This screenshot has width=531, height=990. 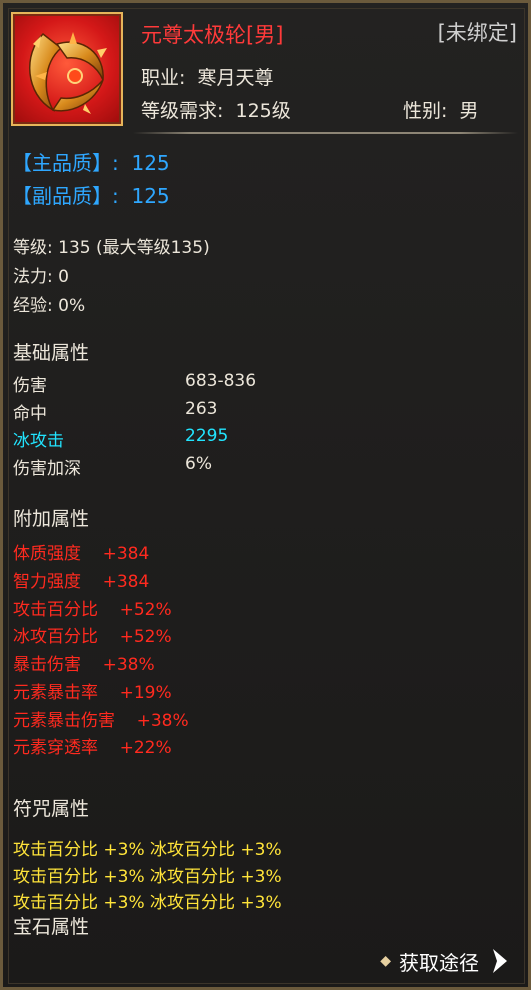 I want to click on class-row: 职业: 寒月天尊, so click(x=207, y=76).